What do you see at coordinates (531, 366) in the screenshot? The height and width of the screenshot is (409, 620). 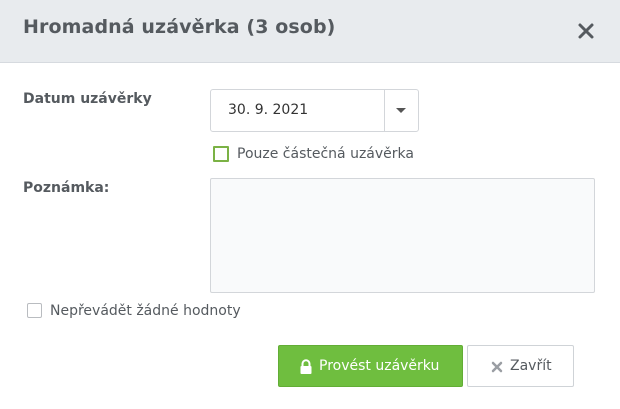 I see `close-button-label: Zavřít` at bounding box center [531, 366].